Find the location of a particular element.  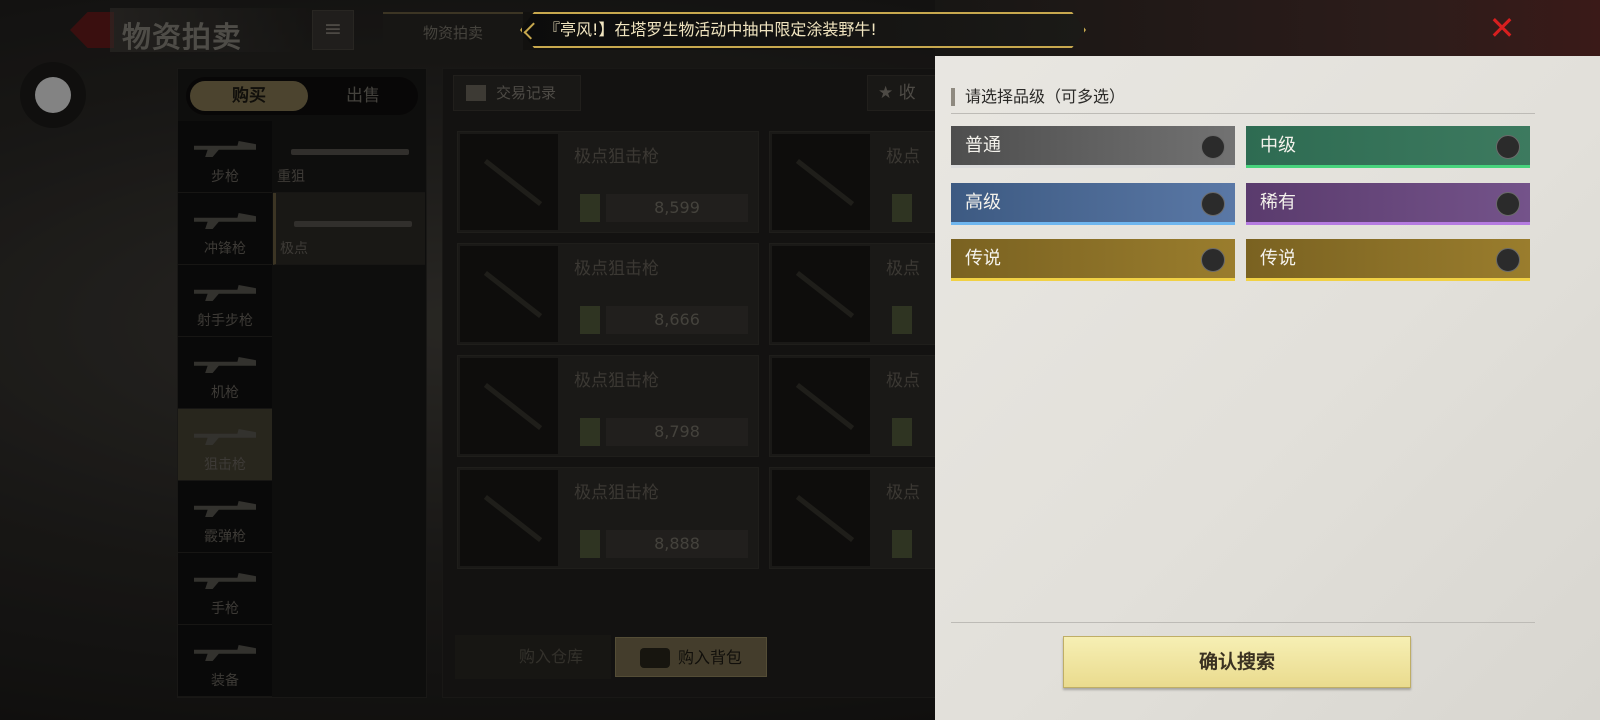

category-shotgun: 霰弹枪 is located at coordinates (225, 517).